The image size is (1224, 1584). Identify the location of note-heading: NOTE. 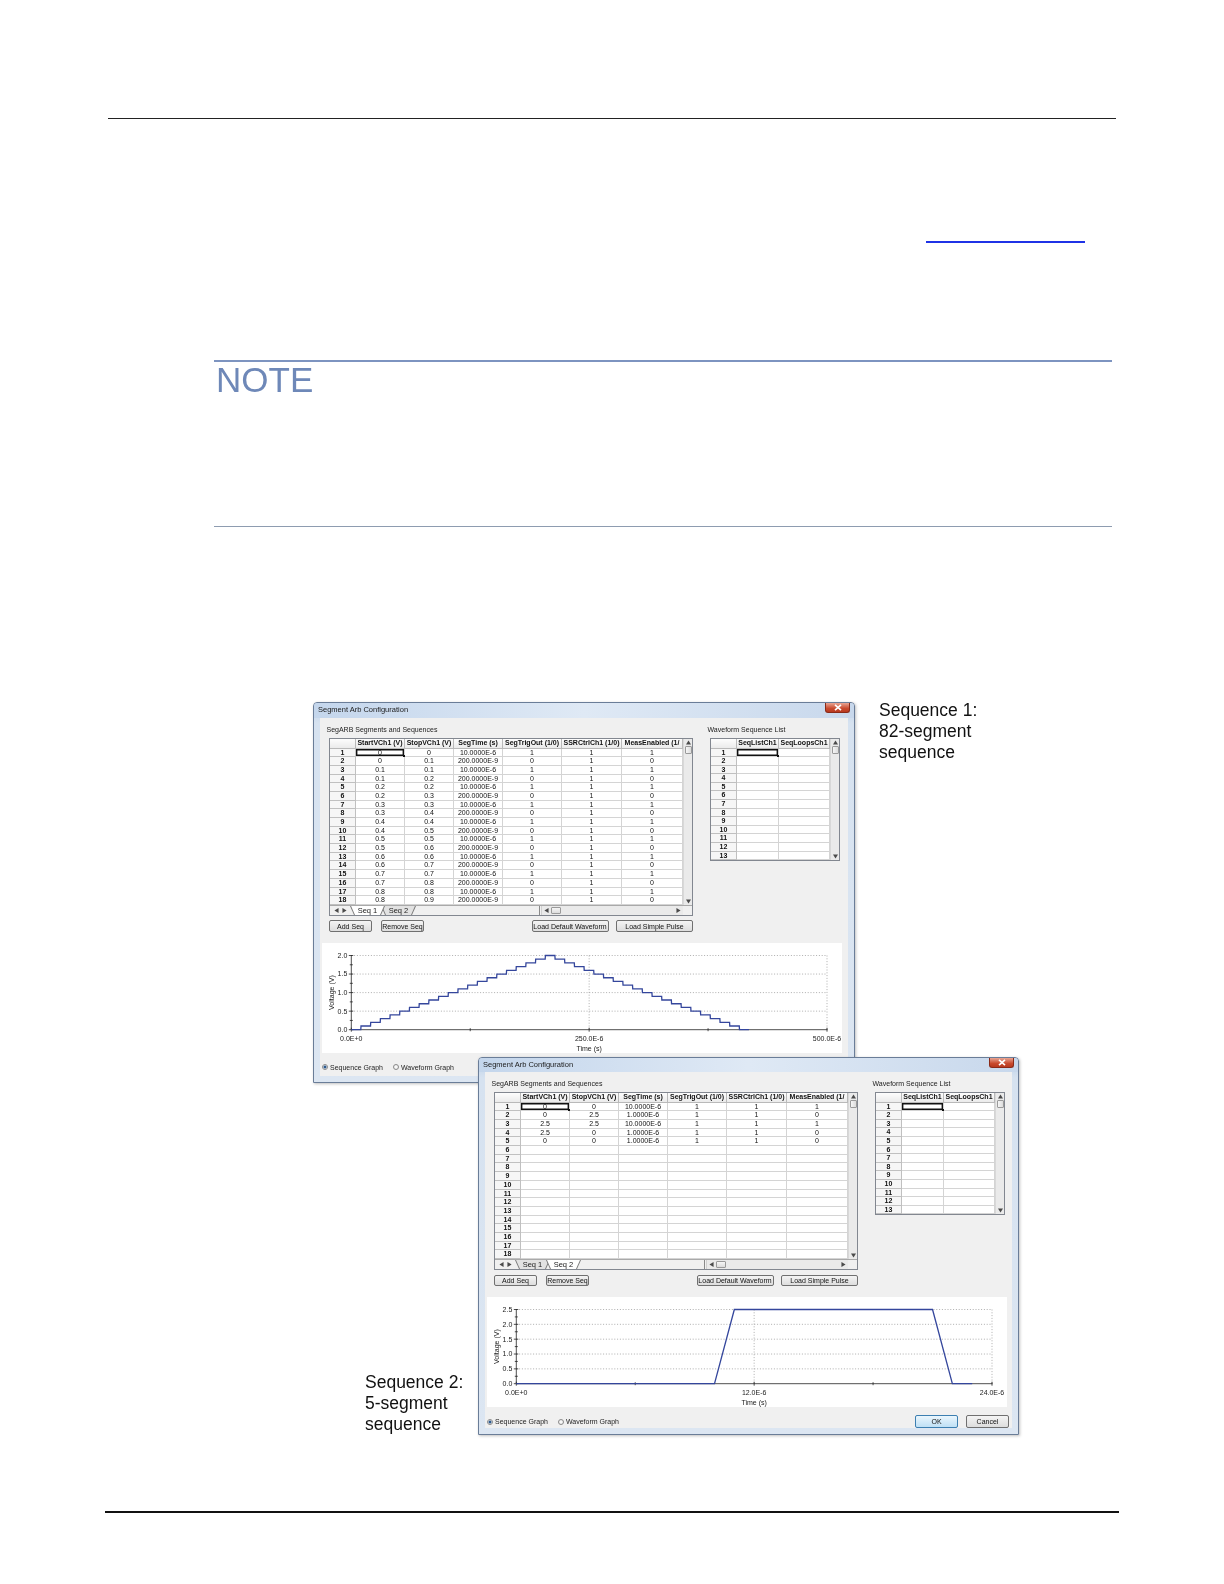
(265, 379).